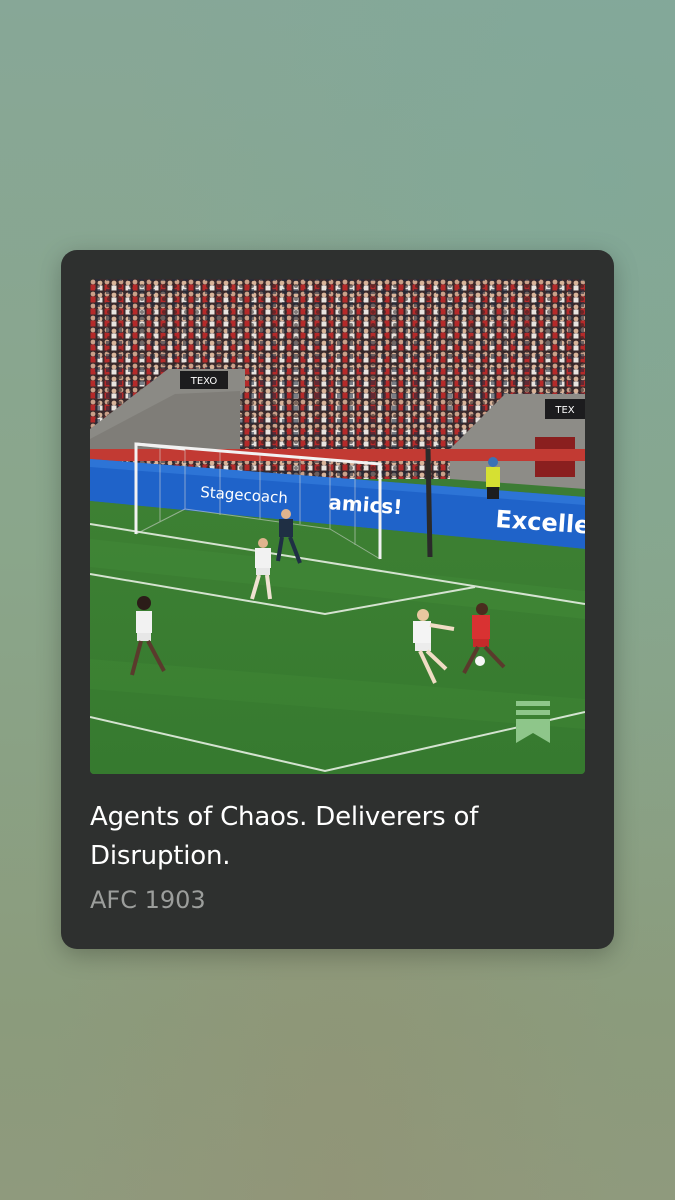 The width and height of the screenshot is (675, 1200). I want to click on stand-sign-right: TEX, so click(564, 410).